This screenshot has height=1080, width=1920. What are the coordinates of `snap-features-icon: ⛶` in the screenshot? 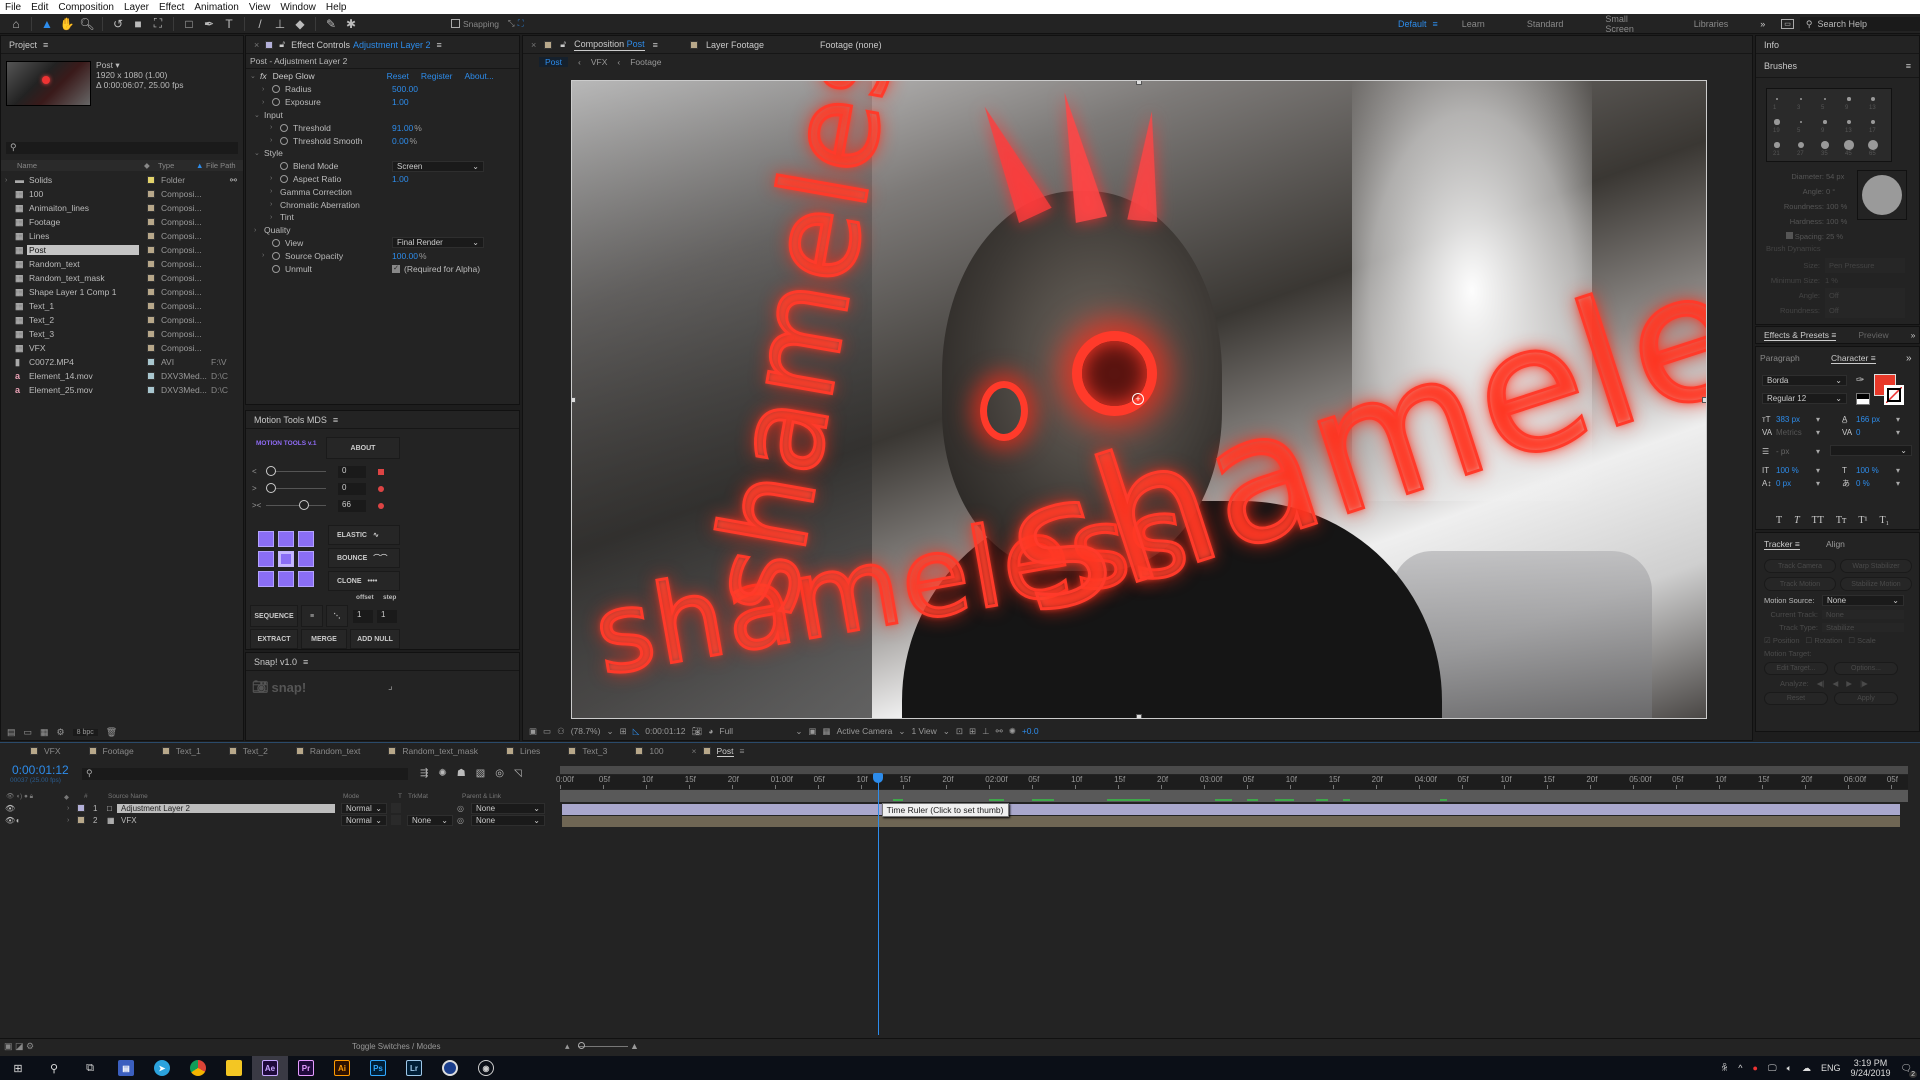 It's located at (521, 23).